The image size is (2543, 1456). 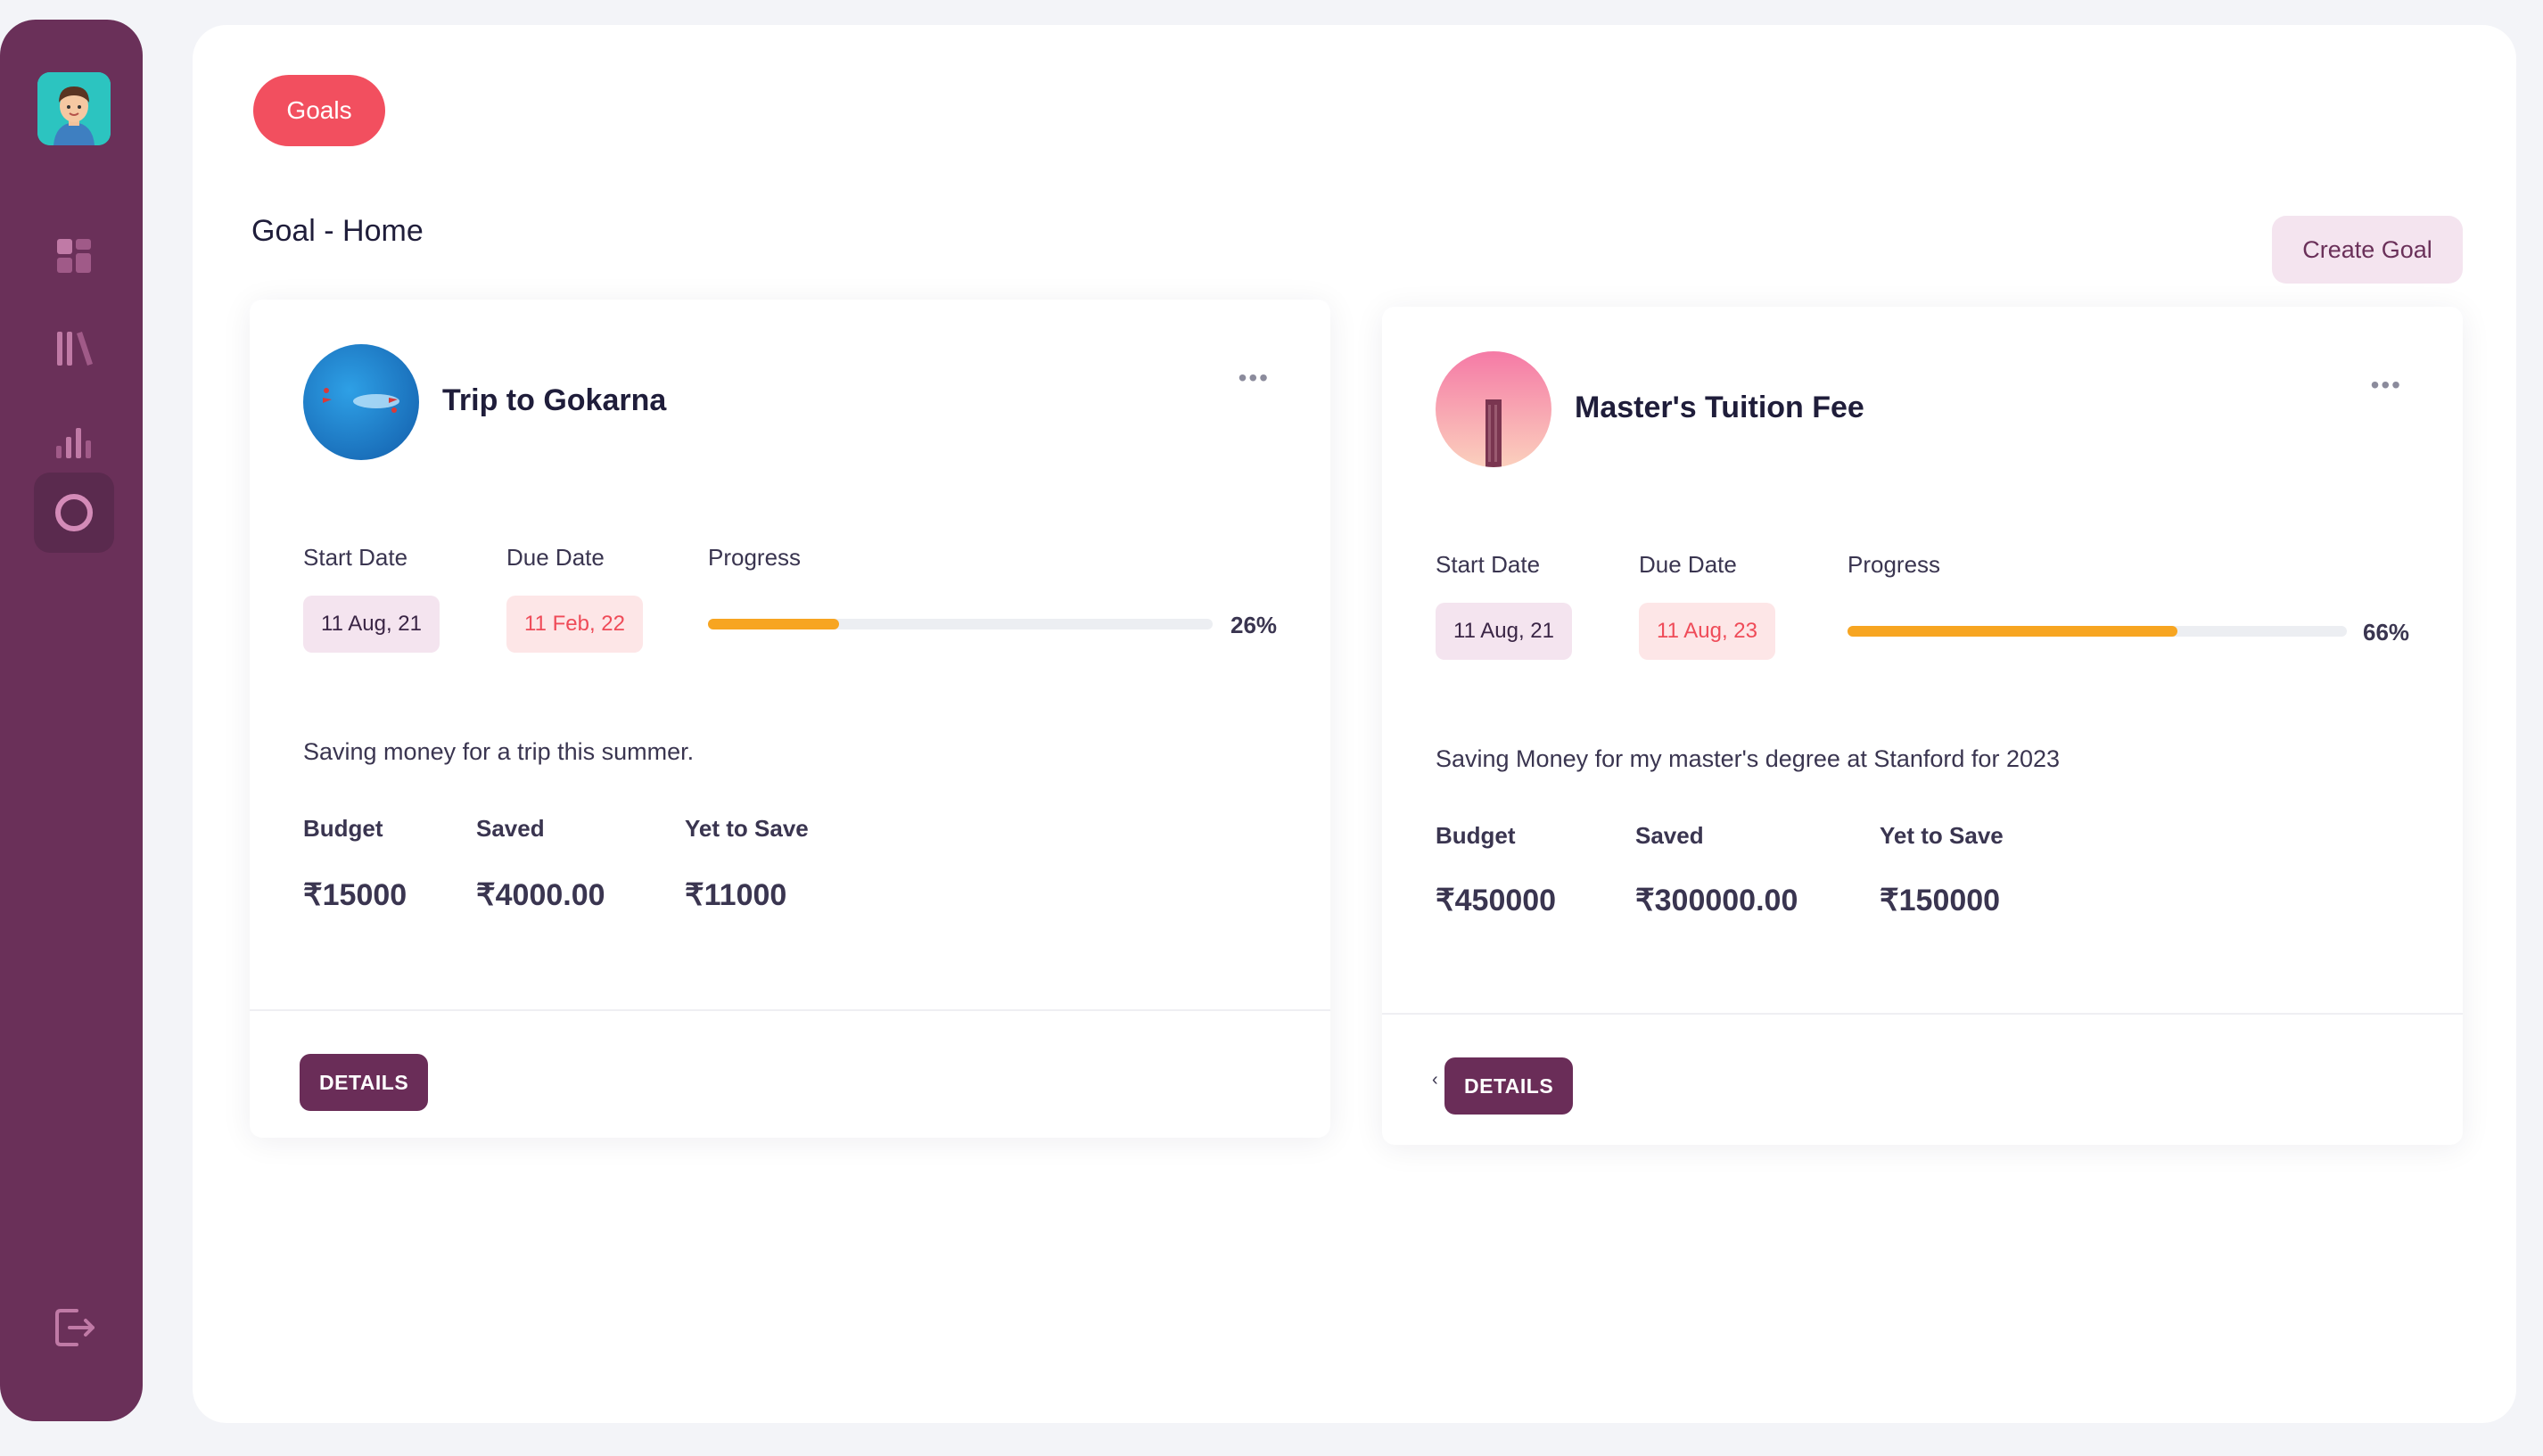 I want to click on logout-icon, so click(x=75, y=1327).